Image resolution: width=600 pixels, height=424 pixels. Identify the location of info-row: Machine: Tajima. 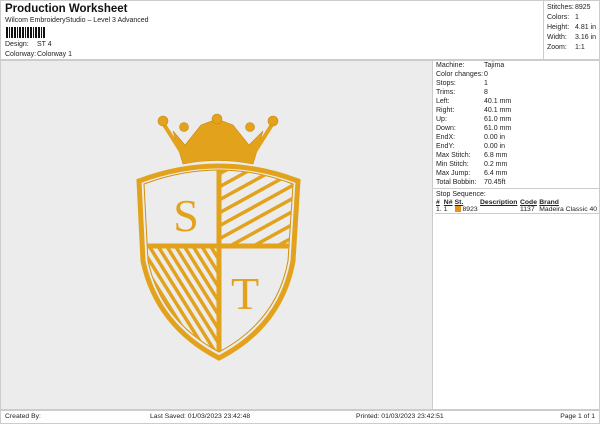
(516, 65).